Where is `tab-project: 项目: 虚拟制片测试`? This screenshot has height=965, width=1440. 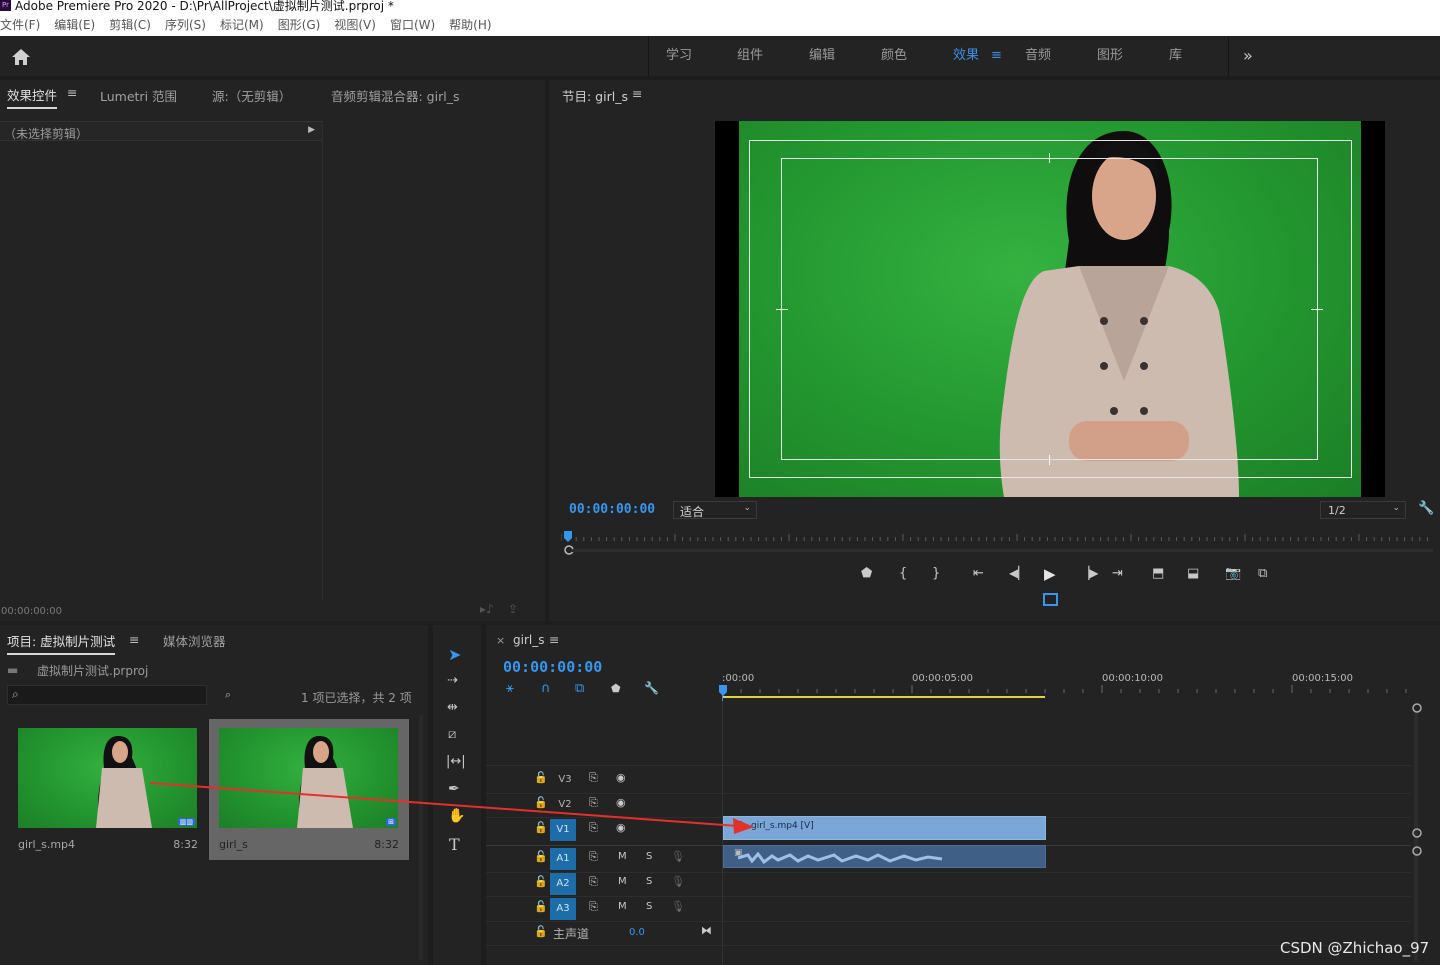 tab-project: 项目: 虚拟制片测试 is located at coordinates (61, 643).